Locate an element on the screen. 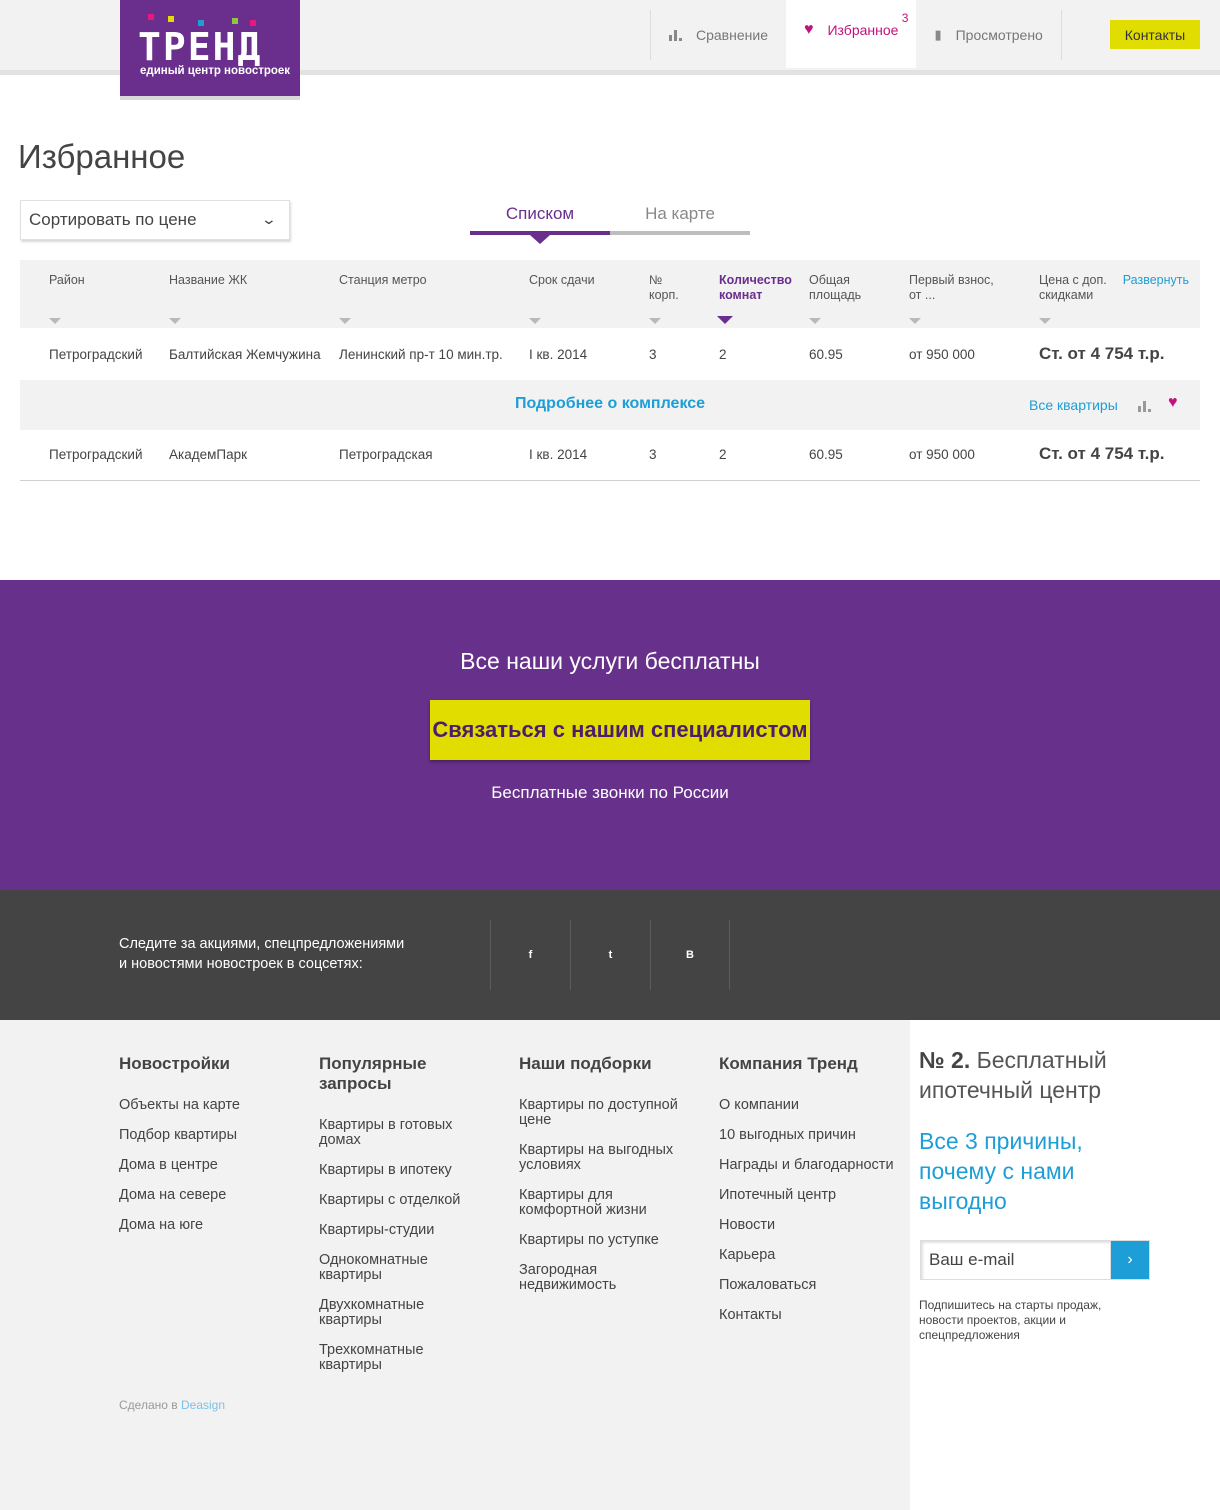 The height and width of the screenshot is (1510, 1220). footer-link: Двухкомнатные квартиры is located at coordinates (401, 1313).